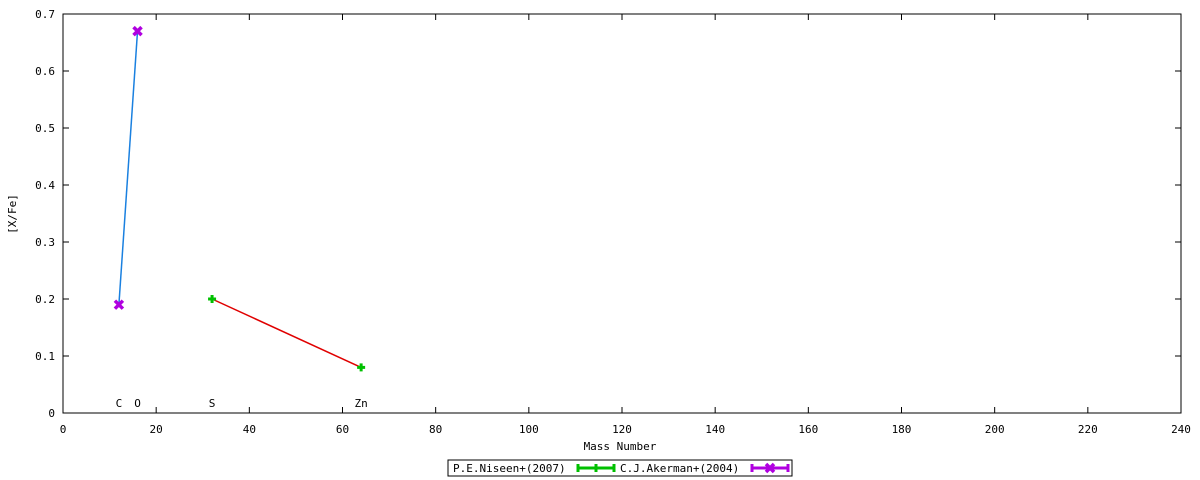 This screenshot has width=1200, height=480. Describe the element at coordinates (45, 71) in the screenshot. I see `y-tick-label: 0.6` at that location.